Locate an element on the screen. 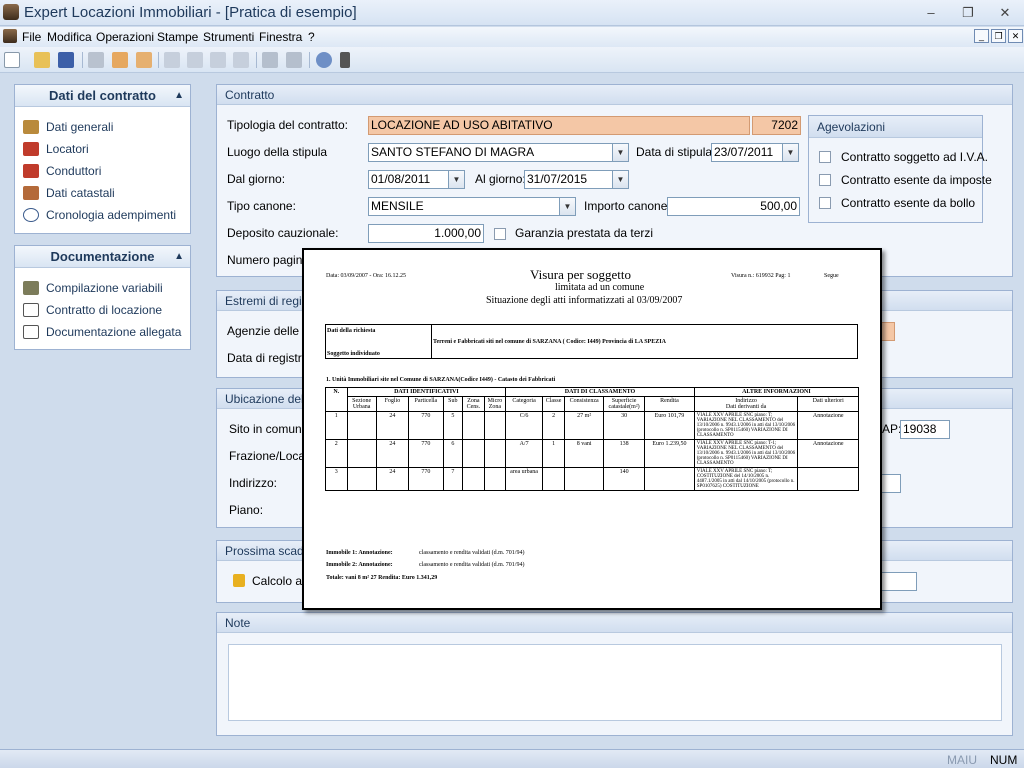  esente-imposte-checkbox is located at coordinates (825, 180).